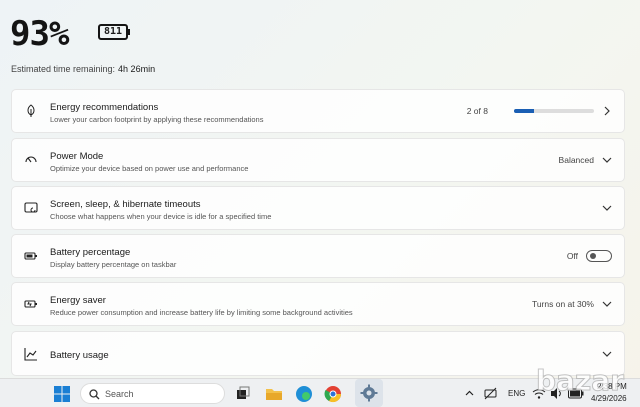 This screenshot has width=640, height=407. I want to click on chart-icon, so click(30, 354).